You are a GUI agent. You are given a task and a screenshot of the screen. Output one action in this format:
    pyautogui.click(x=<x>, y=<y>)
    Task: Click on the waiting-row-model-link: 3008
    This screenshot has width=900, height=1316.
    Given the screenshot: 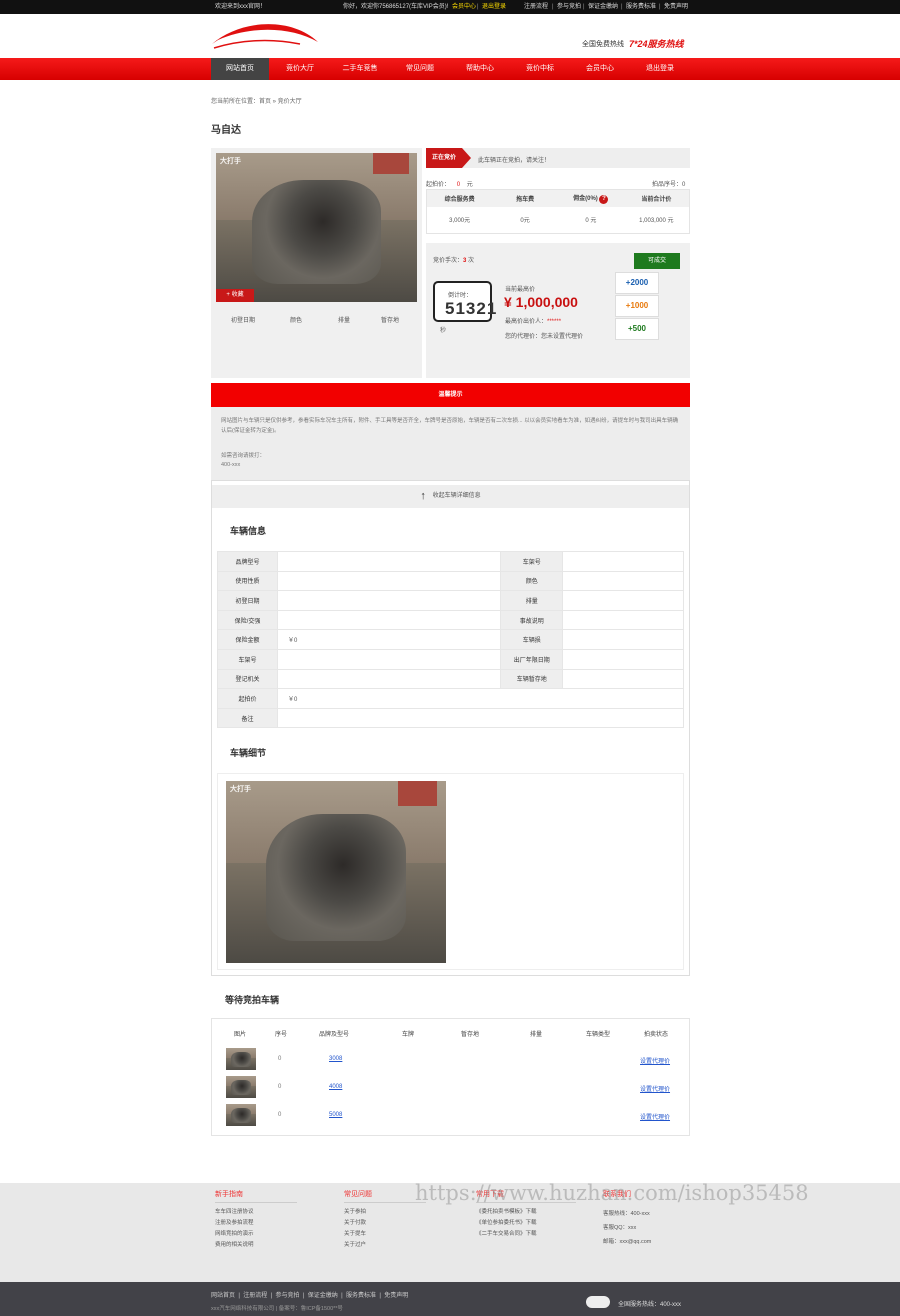 What is the action you would take?
    pyautogui.click(x=335, y=1059)
    